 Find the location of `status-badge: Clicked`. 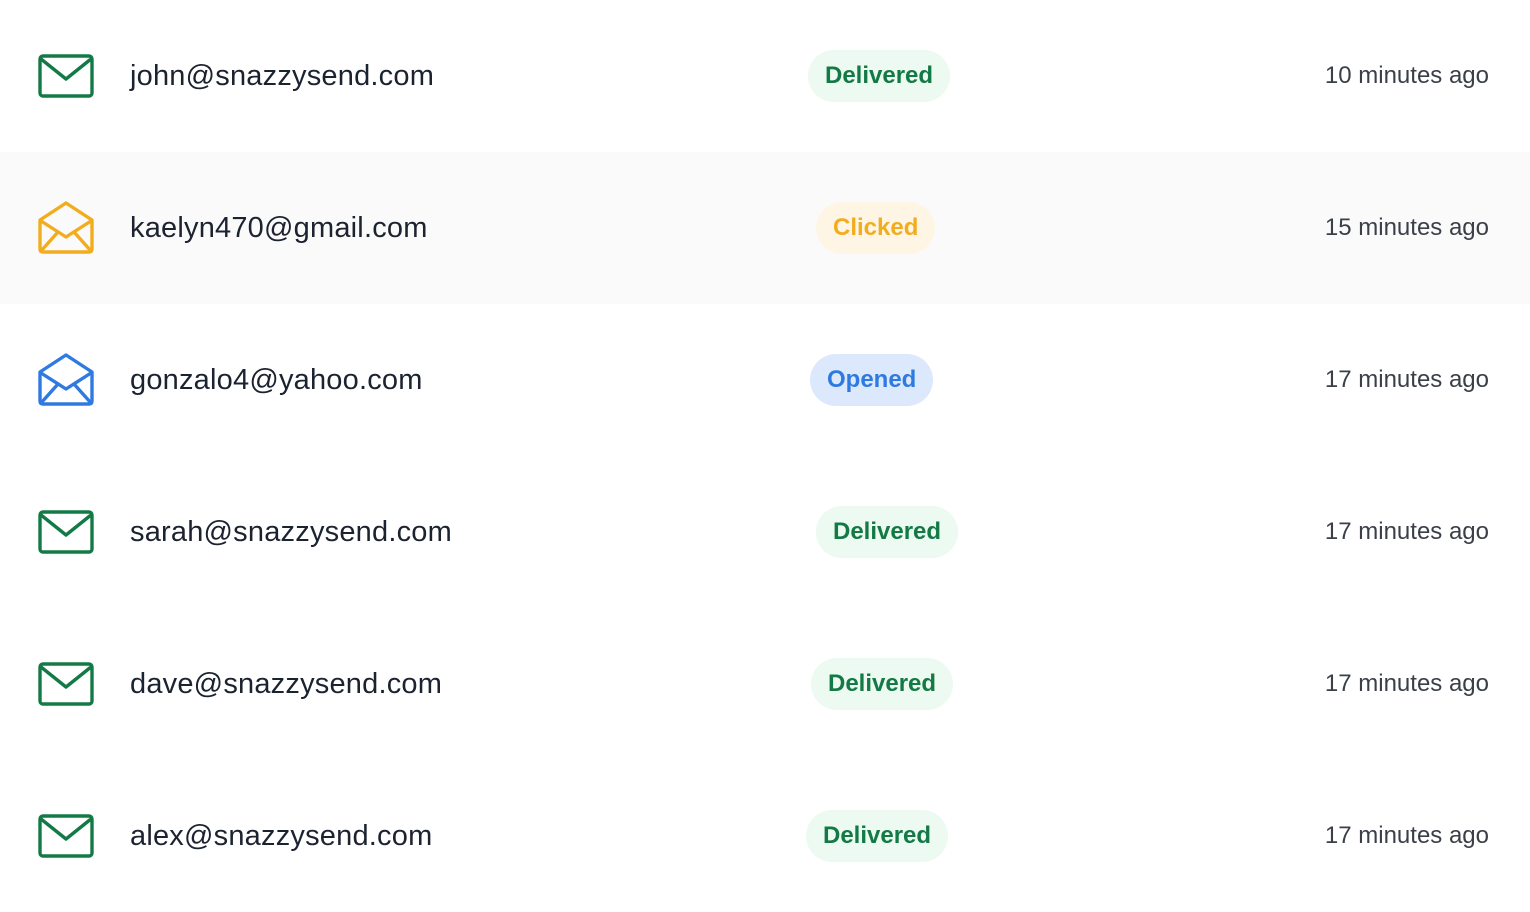

status-badge: Clicked is located at coordinates (876, 228).